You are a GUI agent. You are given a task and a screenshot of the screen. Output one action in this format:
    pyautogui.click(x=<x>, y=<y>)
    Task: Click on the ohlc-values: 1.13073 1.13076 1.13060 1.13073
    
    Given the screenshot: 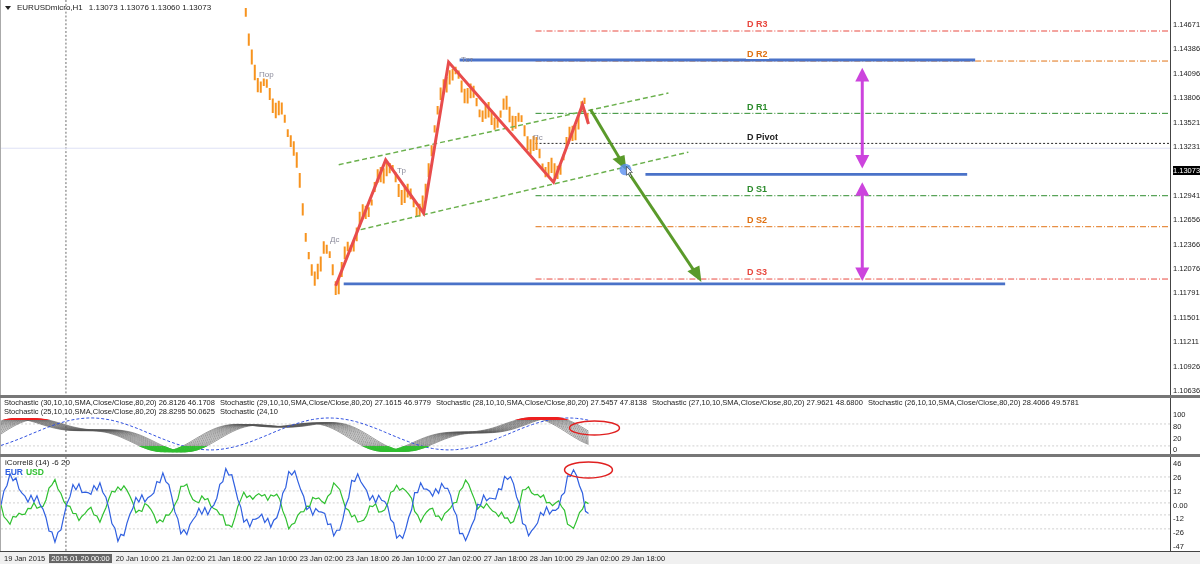 What is the action you would take?
    pyautogui.click(x=150, y=7)
    